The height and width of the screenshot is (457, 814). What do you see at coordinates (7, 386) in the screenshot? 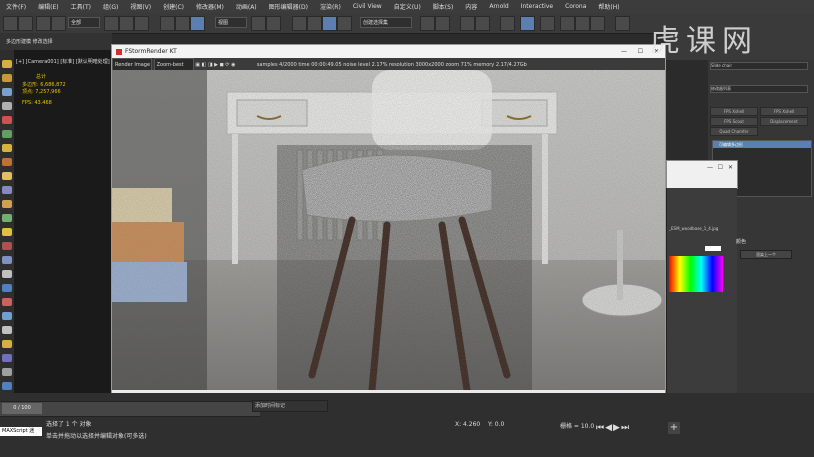
I see `sweep-icon` at bounding box center [7, 386].